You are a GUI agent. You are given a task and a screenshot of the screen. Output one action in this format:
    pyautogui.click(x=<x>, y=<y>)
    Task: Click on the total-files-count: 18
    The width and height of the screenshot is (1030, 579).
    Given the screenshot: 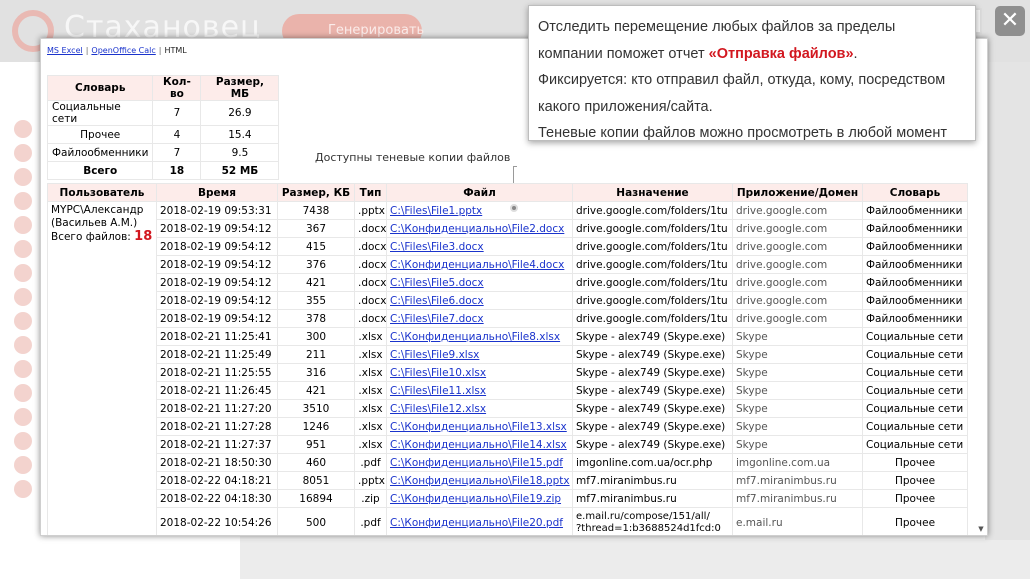 What is the action you would take?
    pyautogui.click(x=143, y=236)
    